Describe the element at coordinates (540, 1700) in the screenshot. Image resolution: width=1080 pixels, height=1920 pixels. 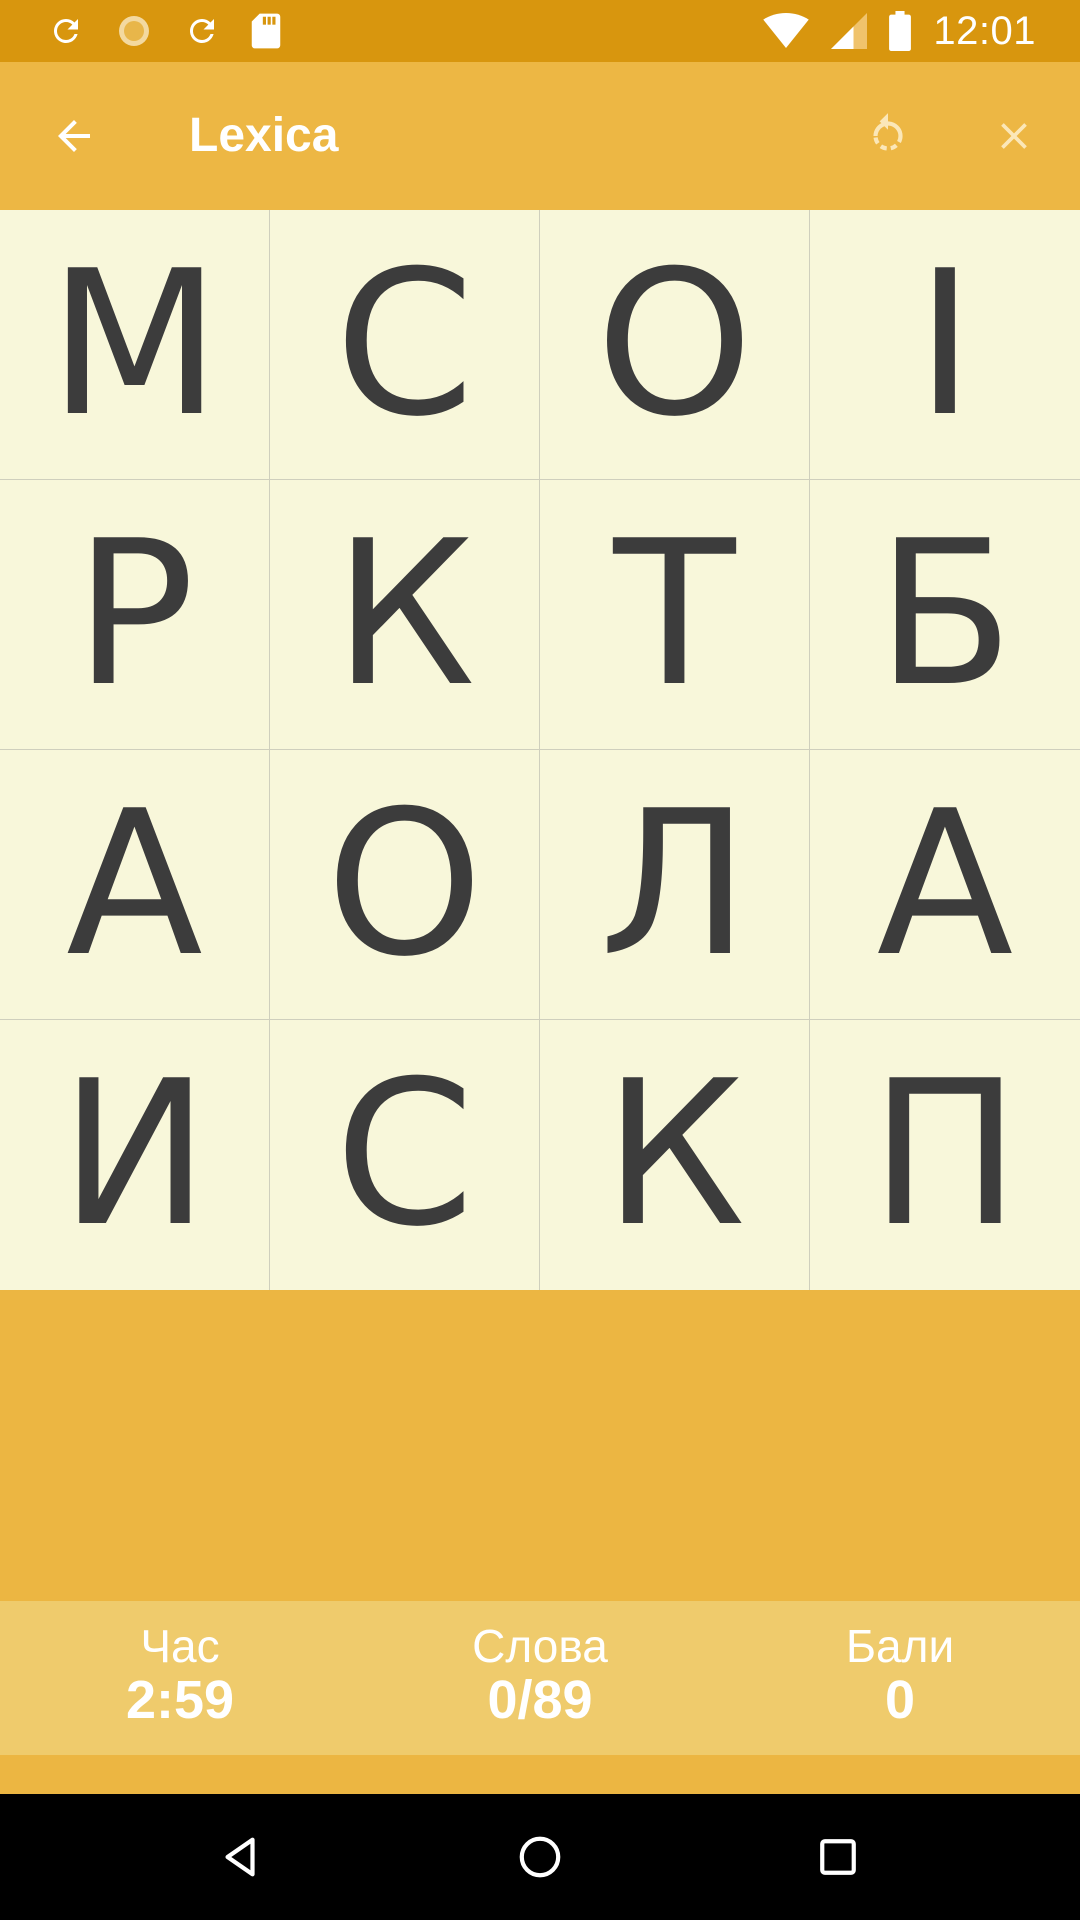
I see `words-value: 0/89` at that location.